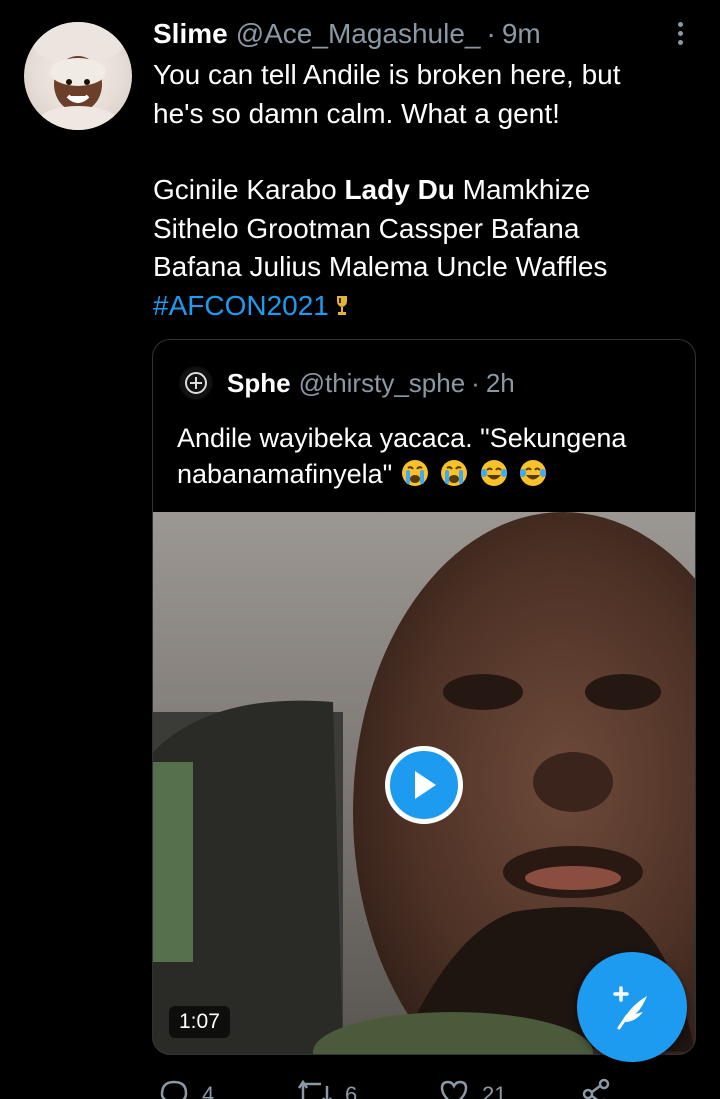  Describe the element at coordinates (174, 1089) in the screenshot. I see `reply-icon` at that location.